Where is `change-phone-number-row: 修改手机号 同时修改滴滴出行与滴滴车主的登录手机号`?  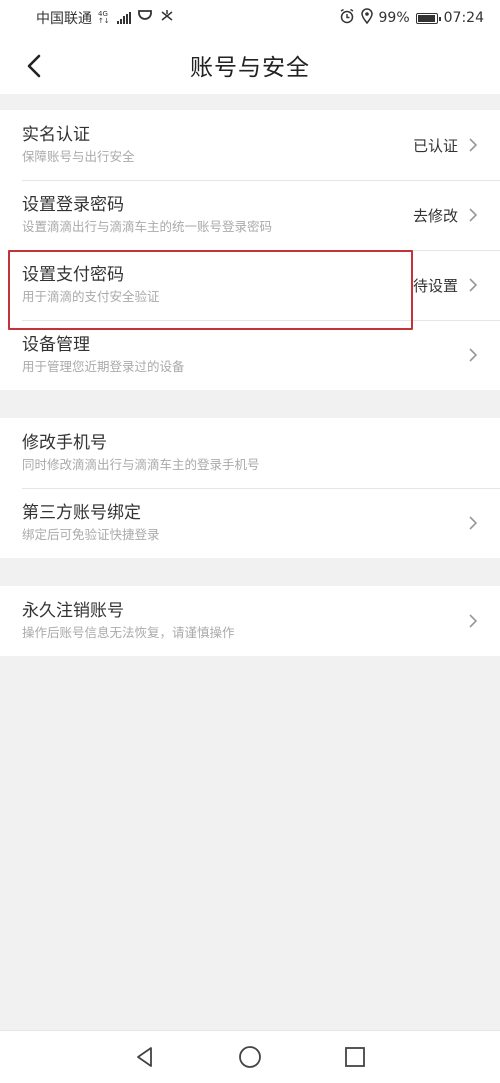
change-phone-number-row: 修改手机号 同时修改滴滴出行与滴滴车主的登录手机号 is located at coordinates (250, 453).